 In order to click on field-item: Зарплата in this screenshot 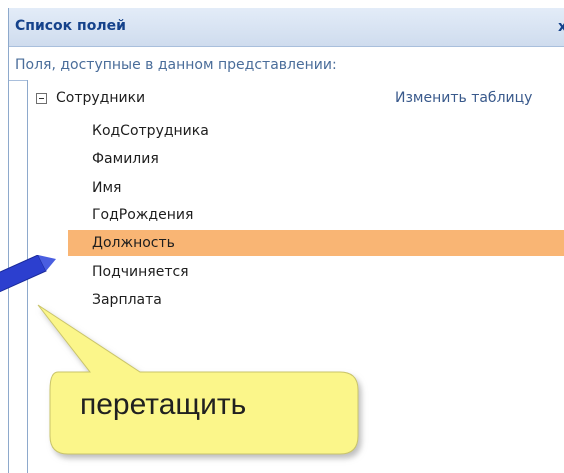, I will do `click(127, 300)`.